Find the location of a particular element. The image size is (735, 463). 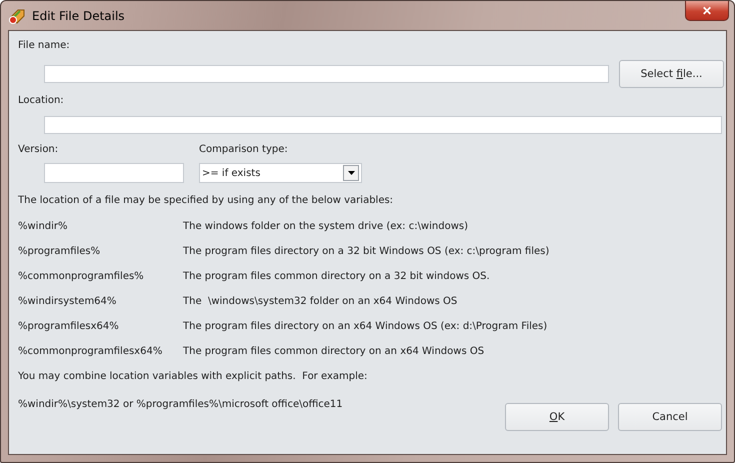

field-label: File name: is located at coordinates (44, 46).